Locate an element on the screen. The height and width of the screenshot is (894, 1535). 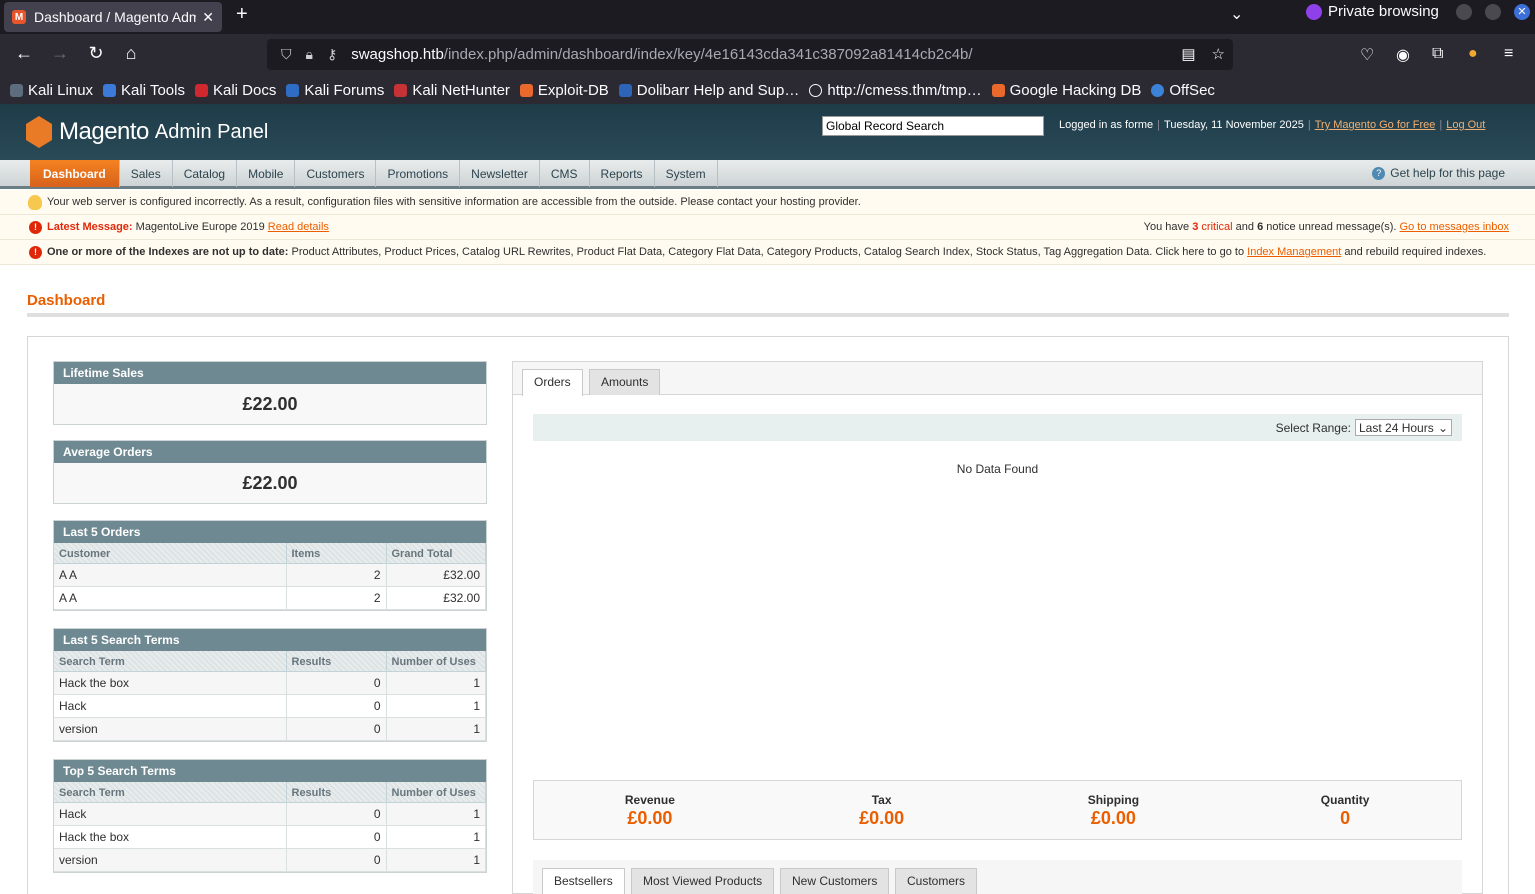
reload-icon: ↻ is located at coordinates (96, 53).